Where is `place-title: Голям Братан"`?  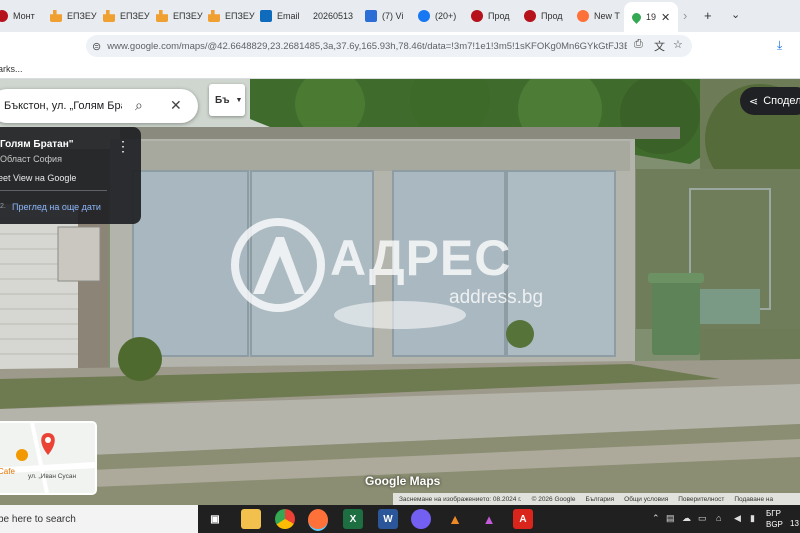
place-title: Голям Братан" is located at coordinates (37, 144).